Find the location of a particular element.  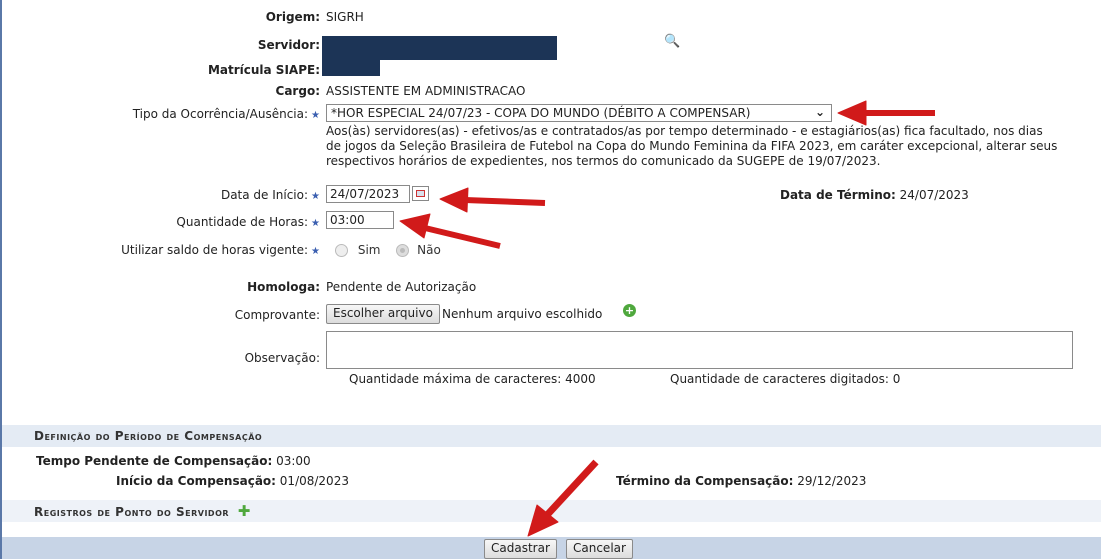

cancelar-button: Cancelar is located at coordinates (599, 549).